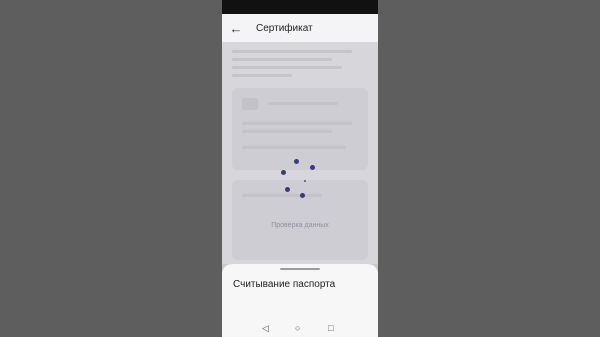  What do you see at coordinates (300, 7) in the screenshot?
I see `status-bar` at bounding box center [300, 7].